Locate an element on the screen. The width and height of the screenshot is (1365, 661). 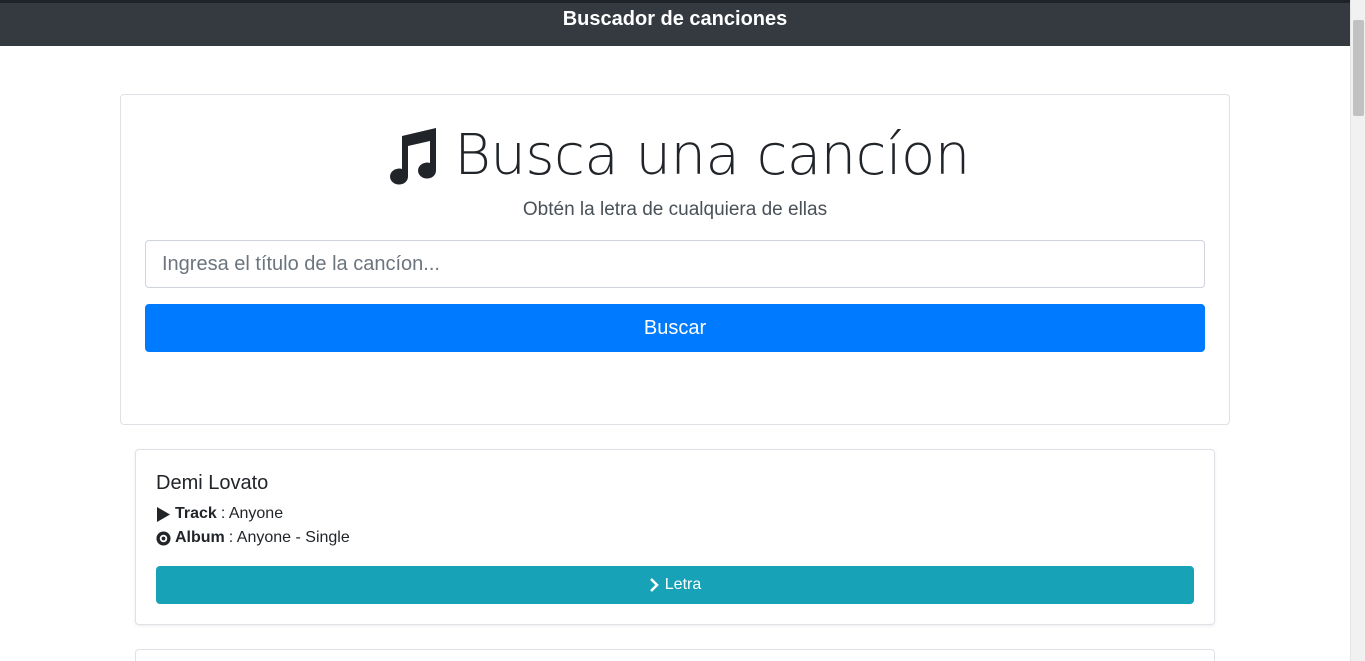
track-value: : Anyone is located at coordinates (252, 513).